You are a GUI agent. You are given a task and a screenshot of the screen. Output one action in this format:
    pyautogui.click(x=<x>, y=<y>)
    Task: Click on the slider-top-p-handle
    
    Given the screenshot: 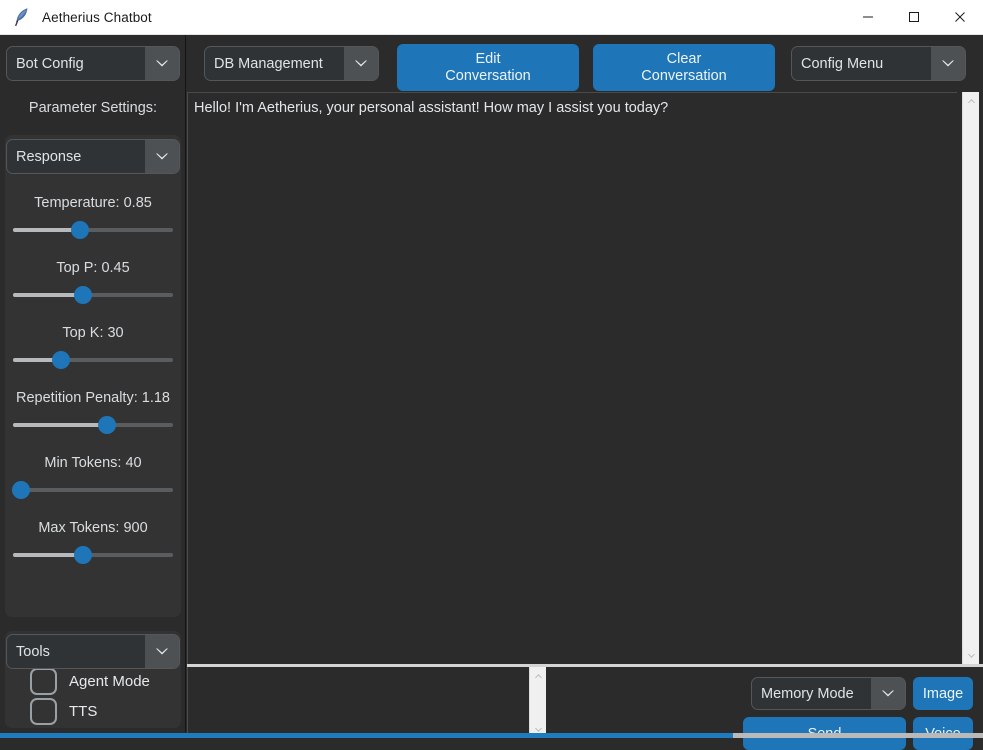 What is the action you would take?
    pyautogui.click(x=83, y=295)
    